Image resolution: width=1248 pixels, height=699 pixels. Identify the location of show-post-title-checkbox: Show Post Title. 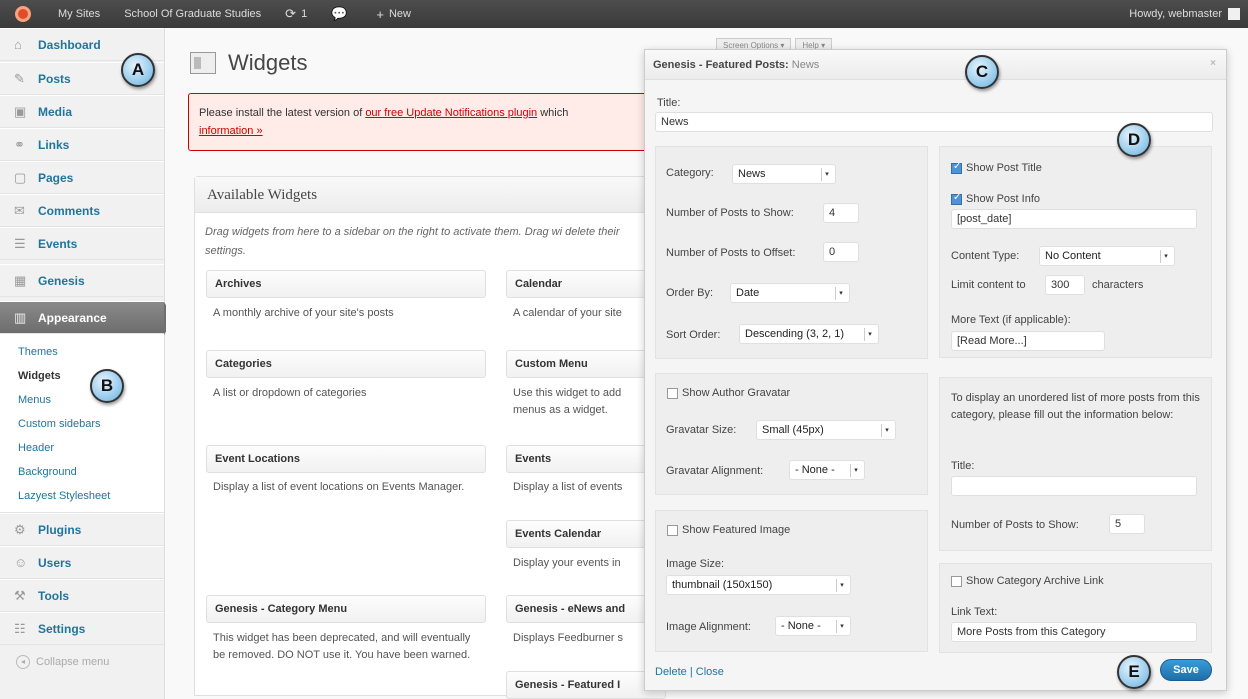
(996, 167).